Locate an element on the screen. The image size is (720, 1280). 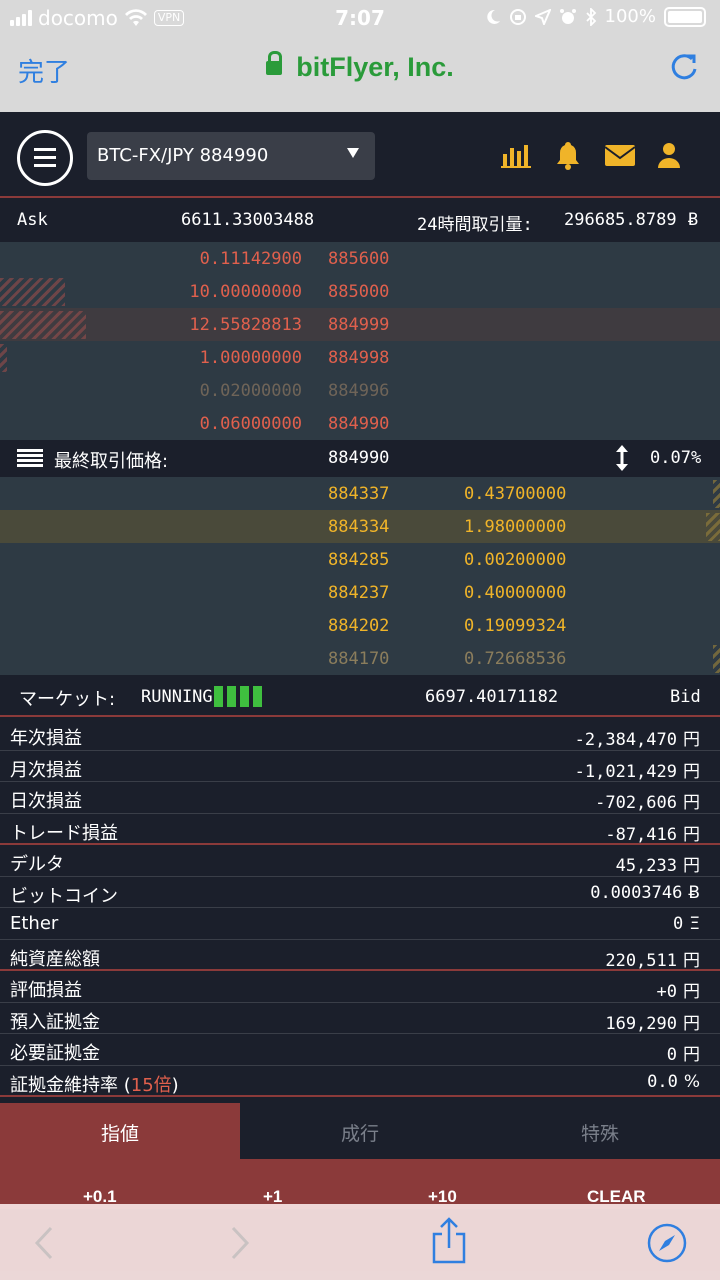
summary-row: トレード損益 -87,416 円 is located at coordinates (360, 829).